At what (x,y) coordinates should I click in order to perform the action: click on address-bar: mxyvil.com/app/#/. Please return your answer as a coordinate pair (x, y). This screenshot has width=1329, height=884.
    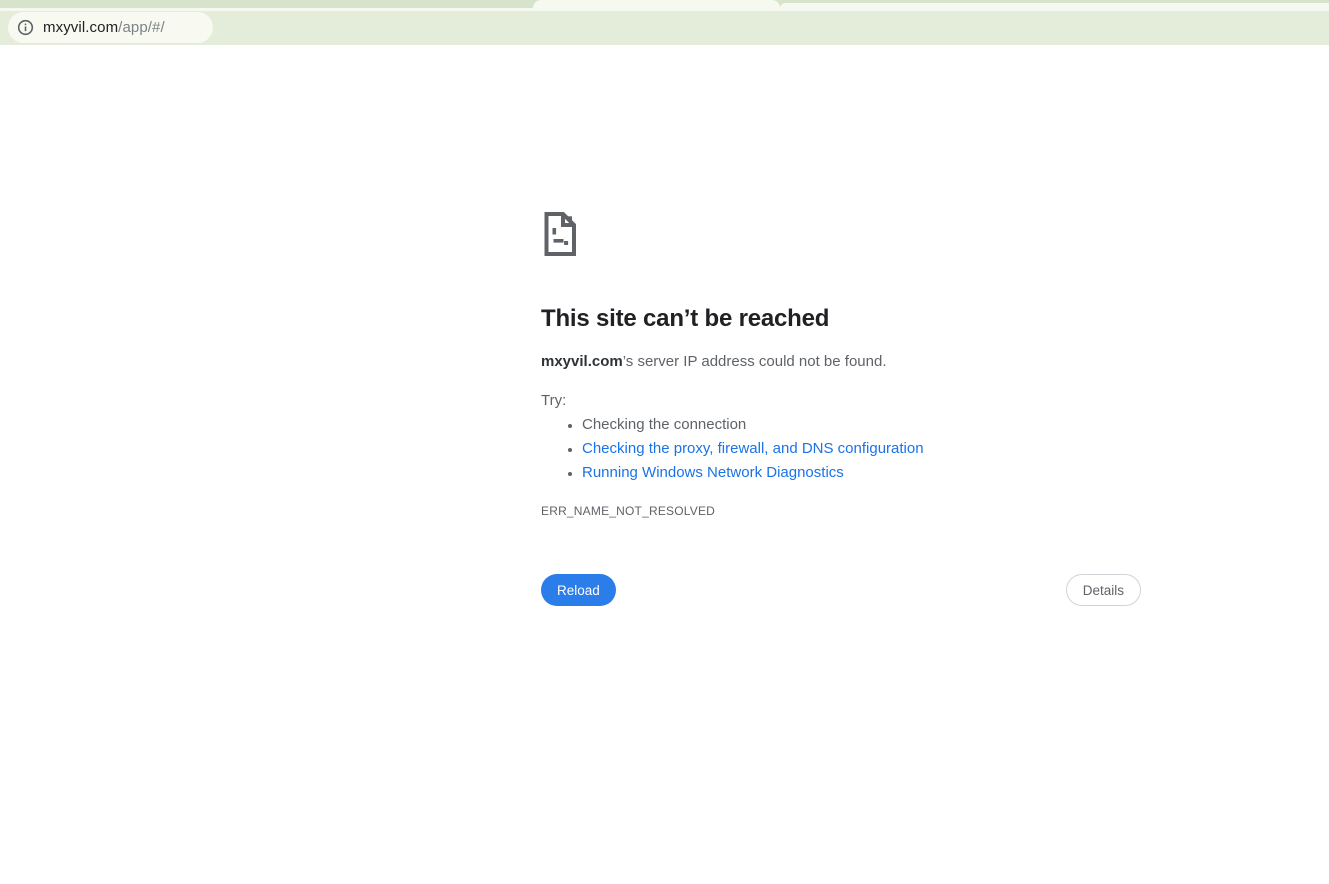
    Looking at the image, I should click on (110, 27).